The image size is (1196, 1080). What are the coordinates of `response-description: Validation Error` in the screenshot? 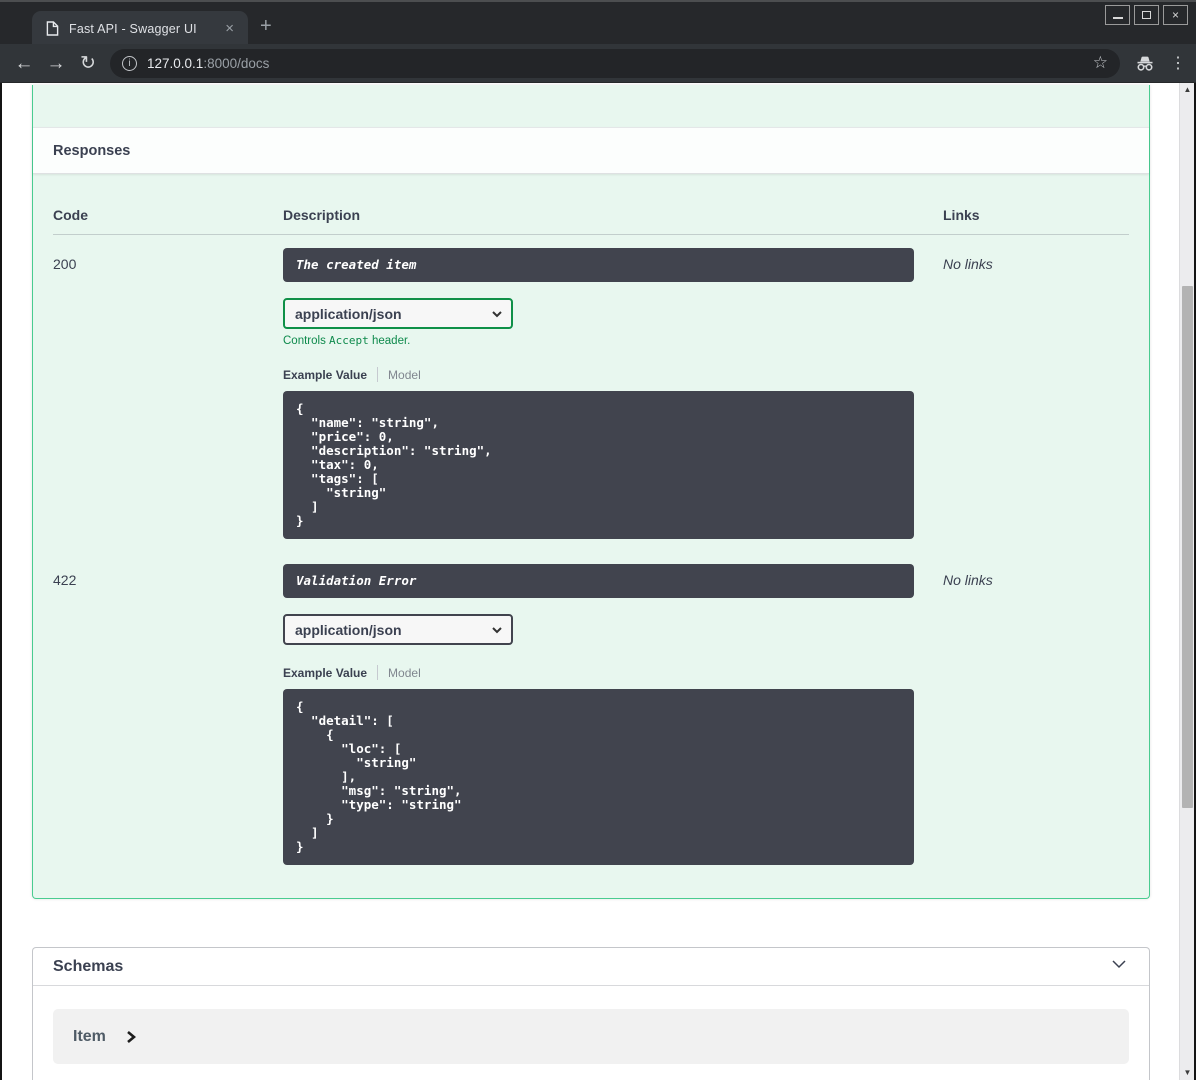 It's located at (598, 581).